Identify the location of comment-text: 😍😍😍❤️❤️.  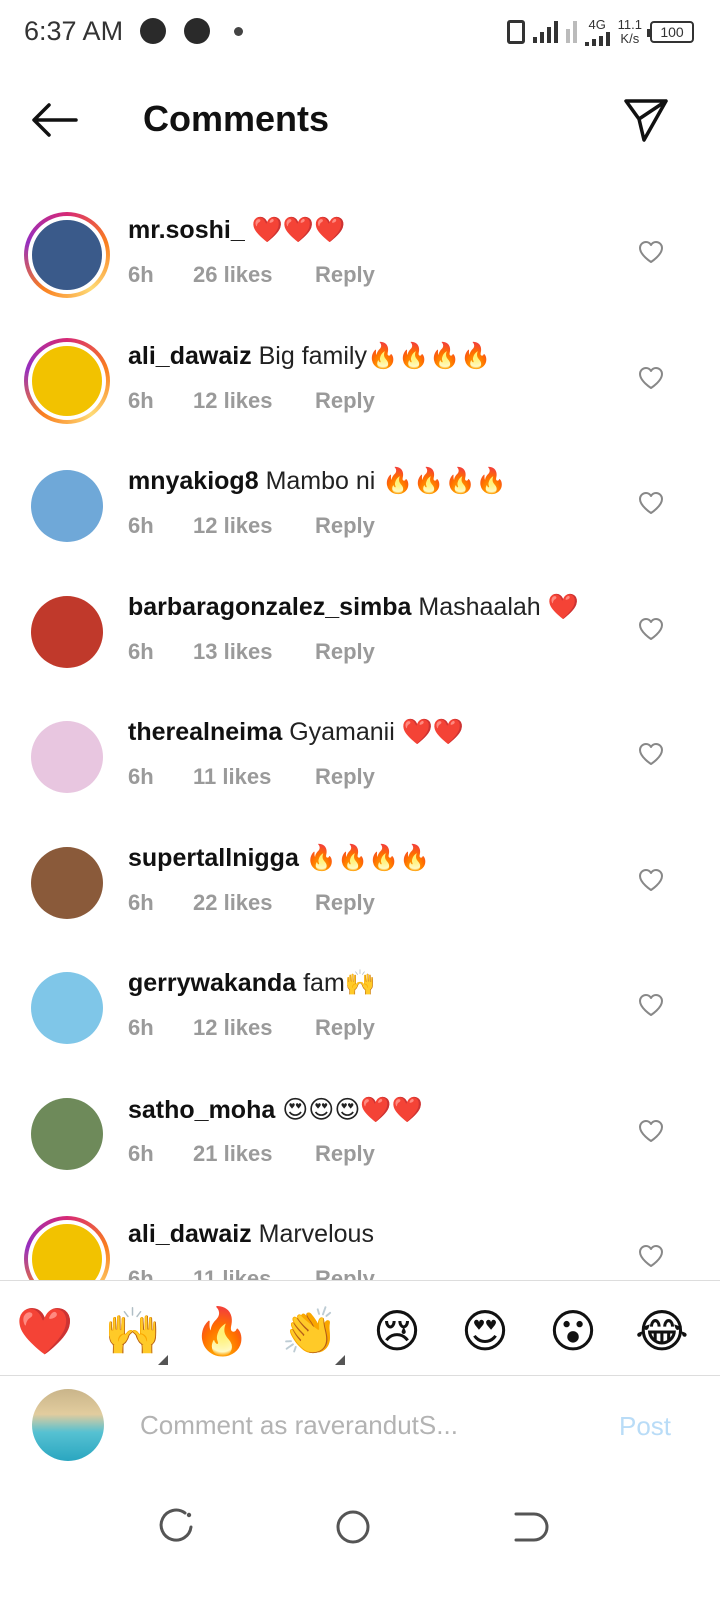
(352, 1109).